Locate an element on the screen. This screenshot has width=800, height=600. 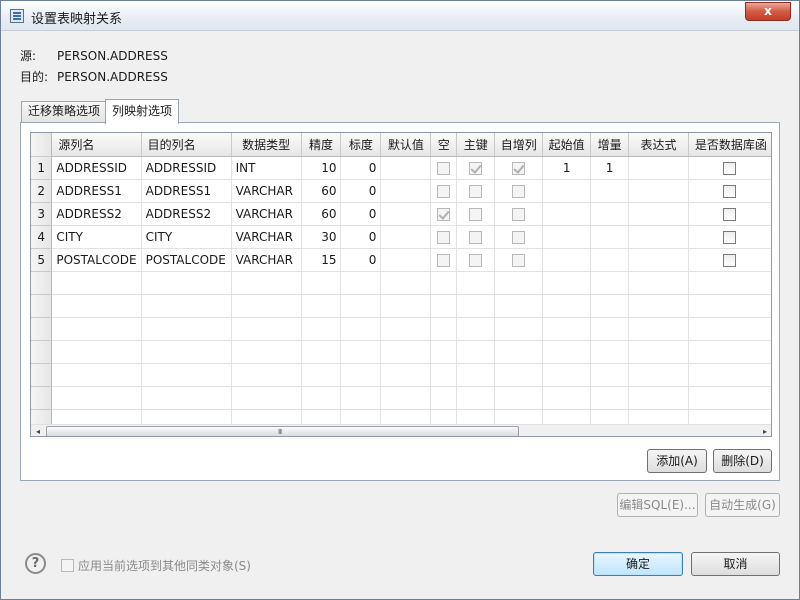
scroll-left-icon: ◂ is located at coordinates (38, 430).